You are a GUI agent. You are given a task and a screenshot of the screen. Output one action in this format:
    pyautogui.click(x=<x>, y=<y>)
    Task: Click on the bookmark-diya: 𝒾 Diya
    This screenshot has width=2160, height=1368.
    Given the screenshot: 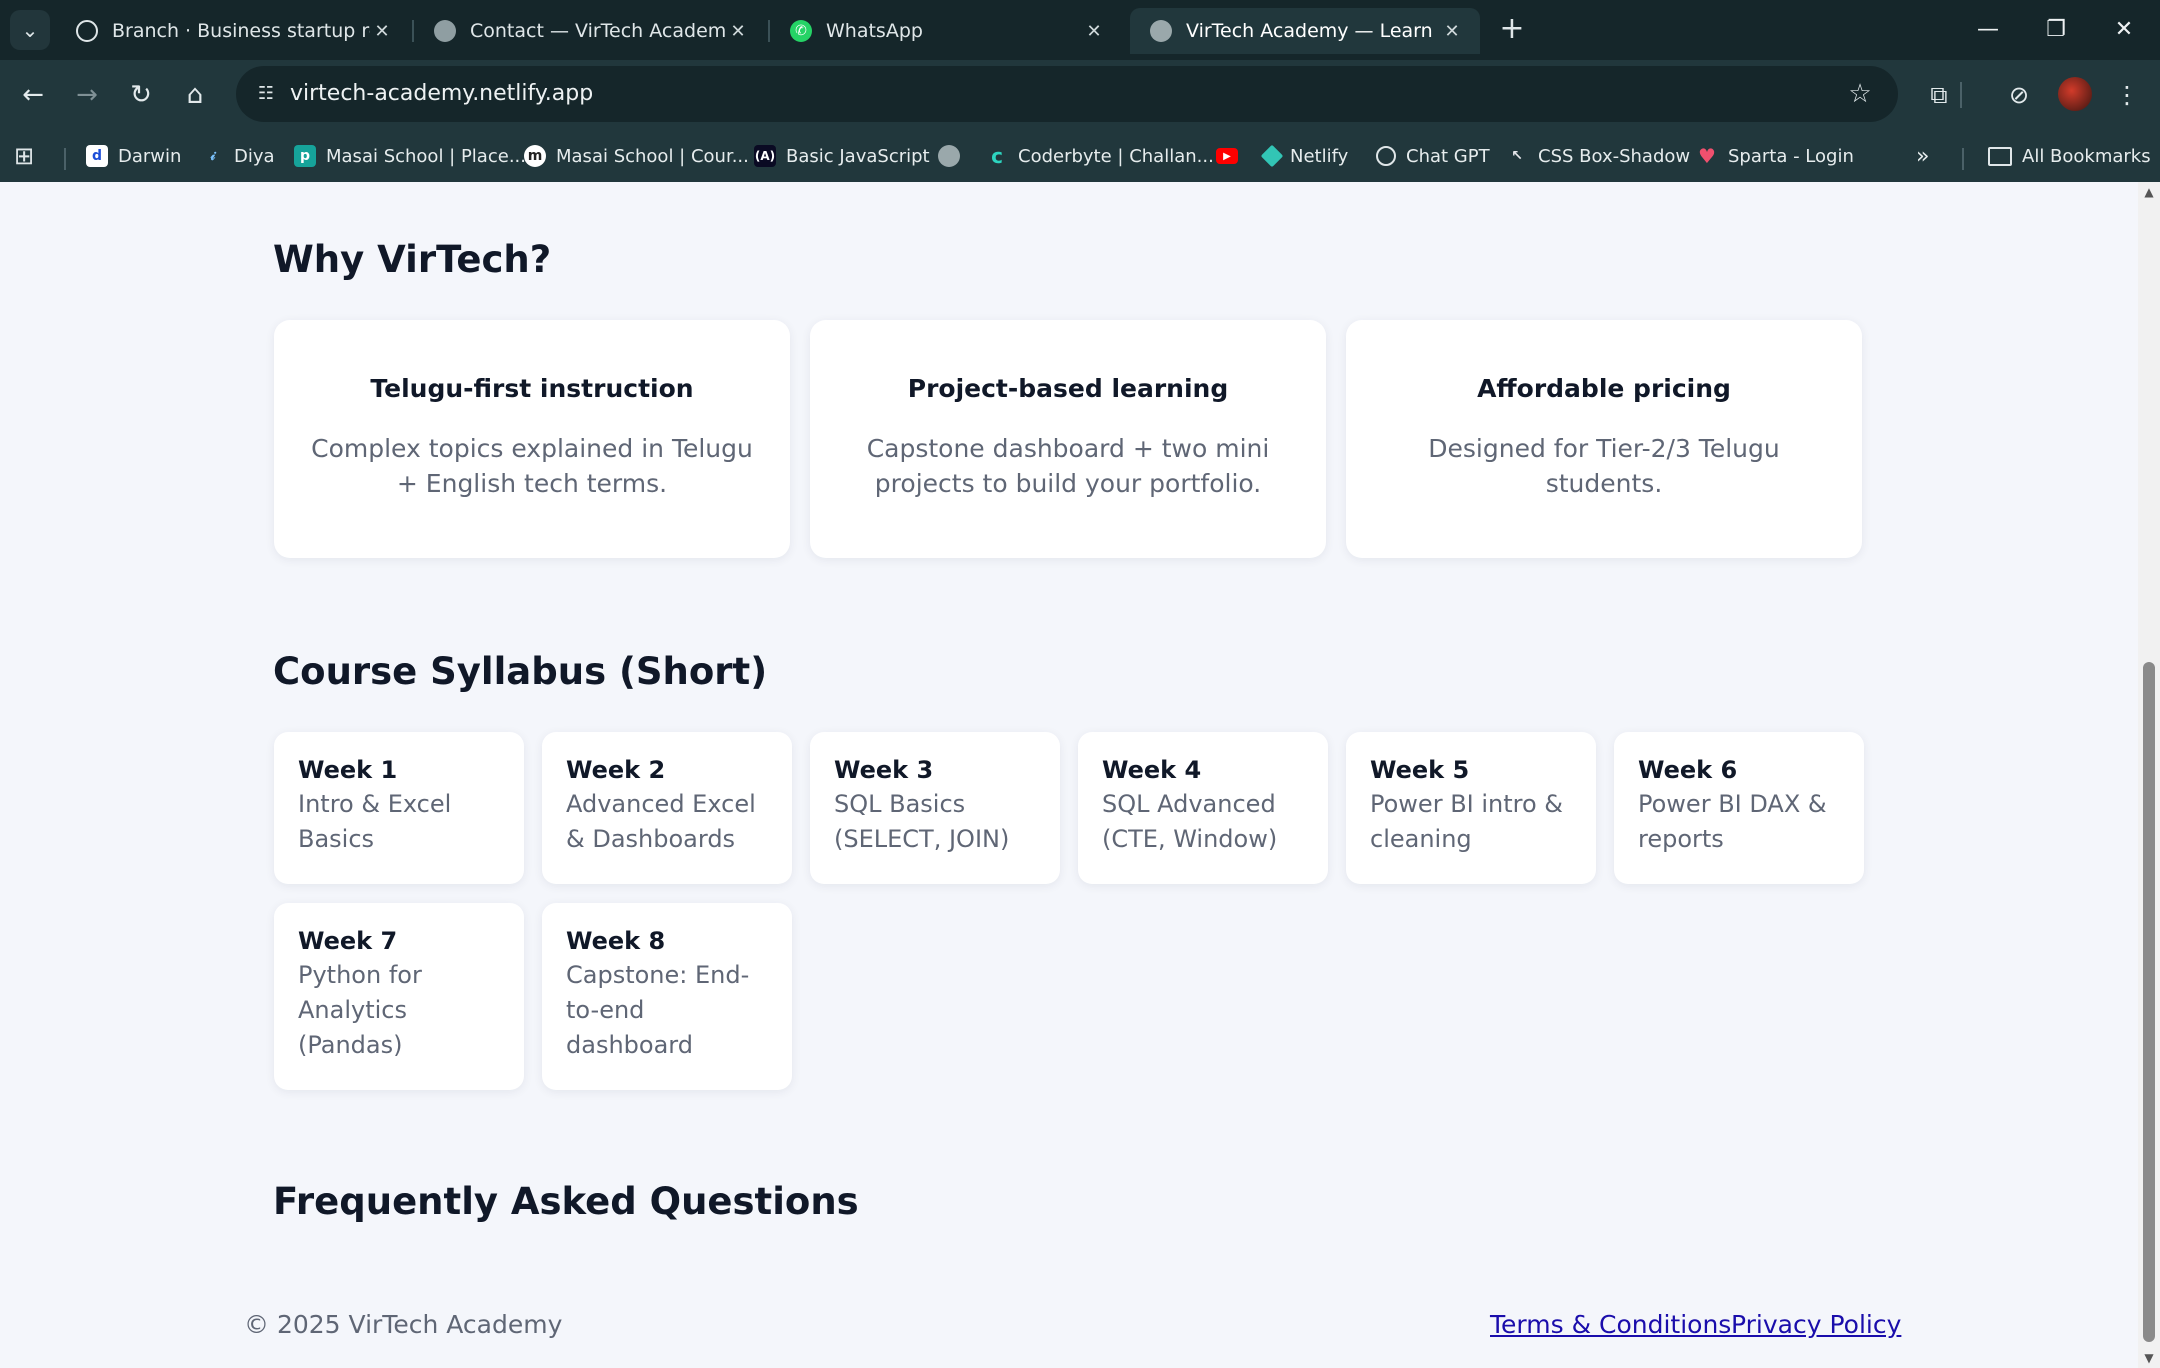 What is the action you would take?
    pyautogui.click(x=238, y=156)
    